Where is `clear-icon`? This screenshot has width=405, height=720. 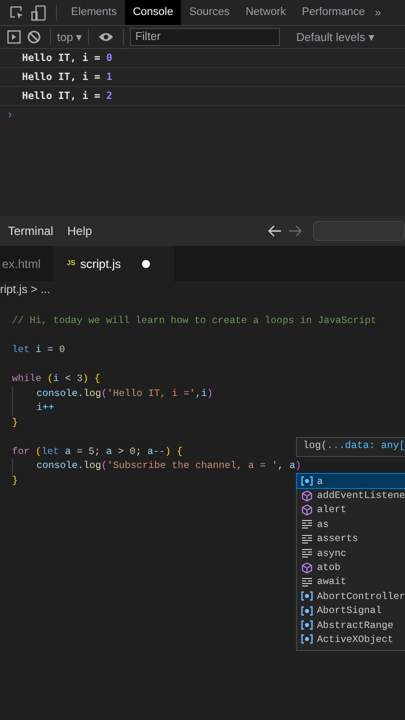
clear-icon is located at coordinates (34, 37).